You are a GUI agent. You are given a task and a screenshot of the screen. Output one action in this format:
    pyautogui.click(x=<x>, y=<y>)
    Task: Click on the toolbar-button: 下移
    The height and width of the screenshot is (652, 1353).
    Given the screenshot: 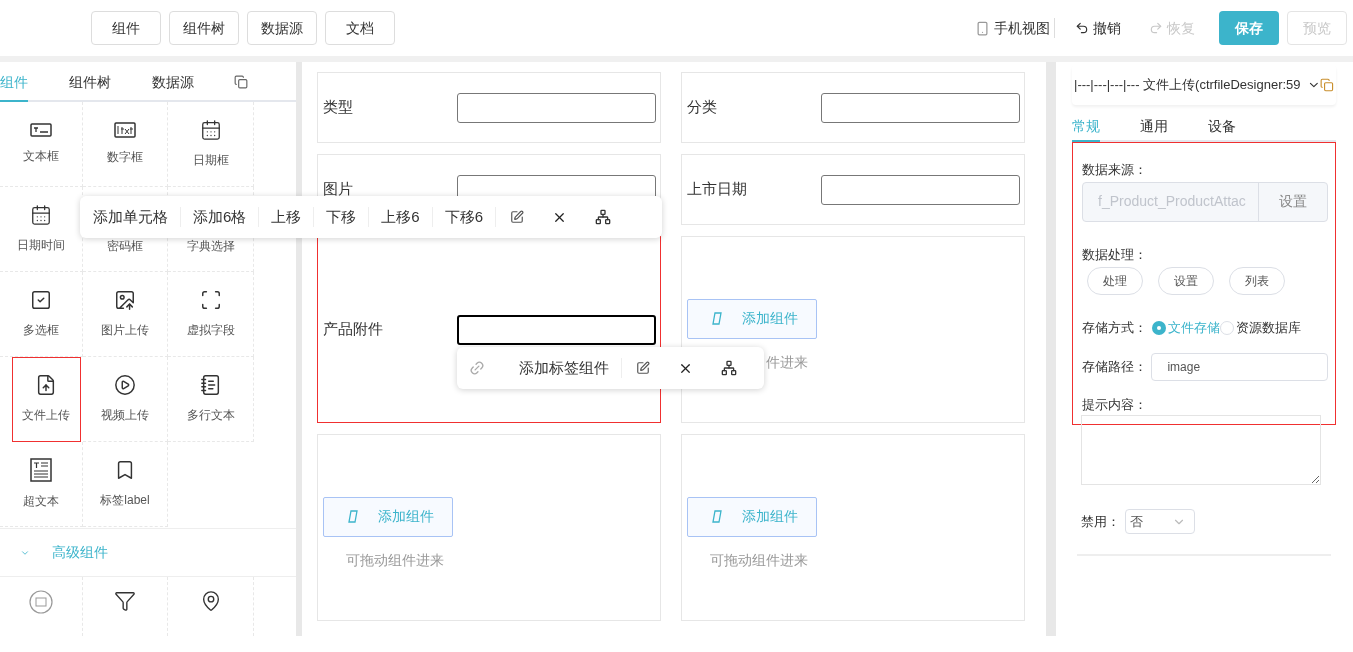 What is the action you would take?
    pyautogui.click(x=342, y=217)
    